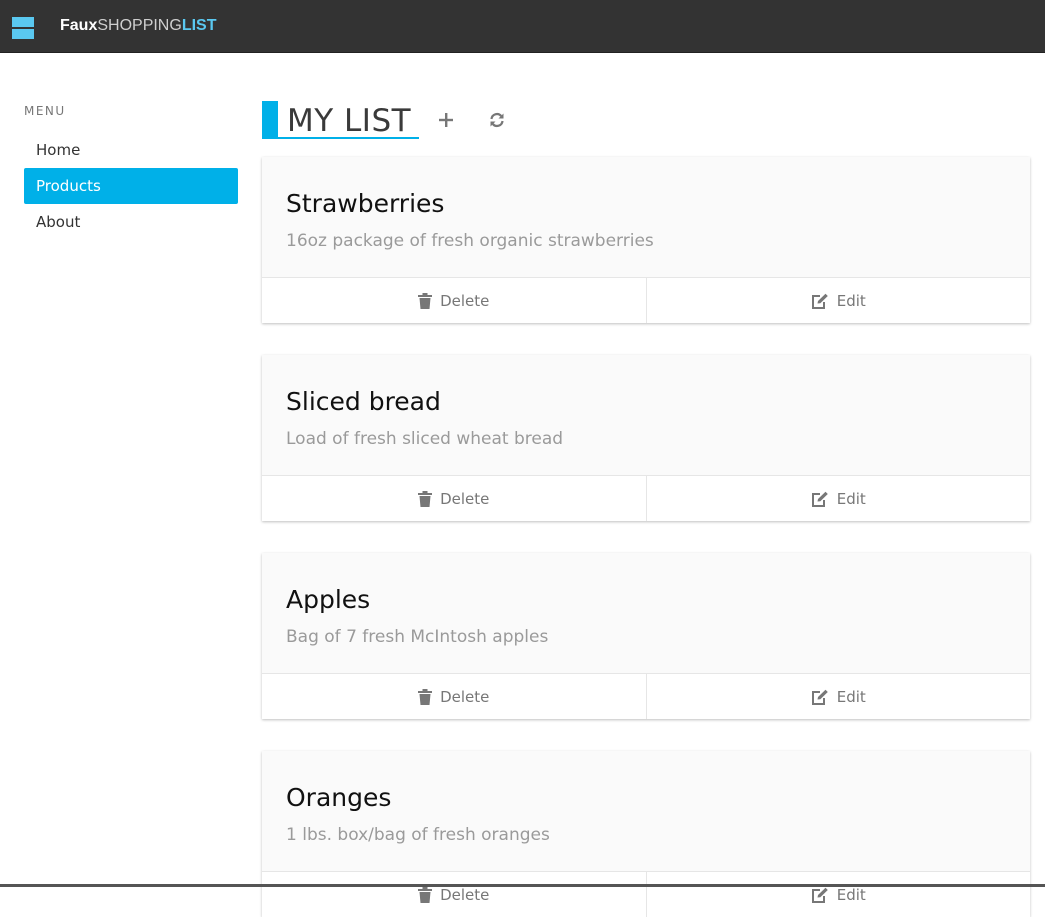 This screenshot has width=1045, height=917. Describe the element at coordinates (199, 25) in the screenshot. I see `brand-list: LIST` at that location.